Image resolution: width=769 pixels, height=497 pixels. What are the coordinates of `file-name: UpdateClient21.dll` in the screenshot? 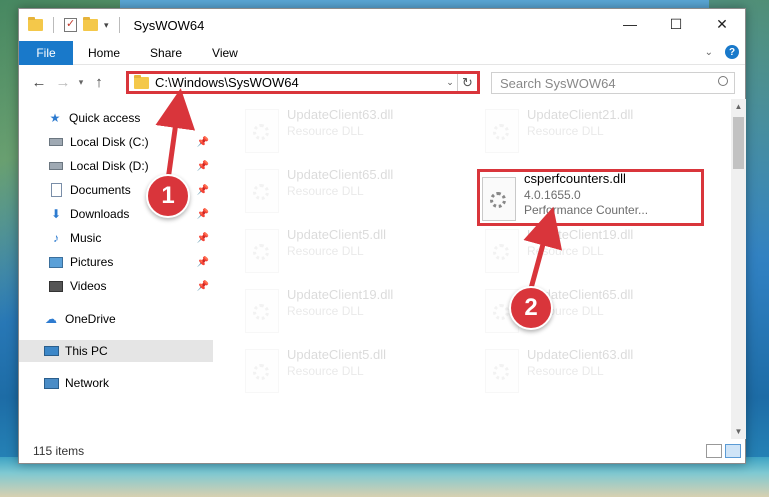 It's located at (580, 114).